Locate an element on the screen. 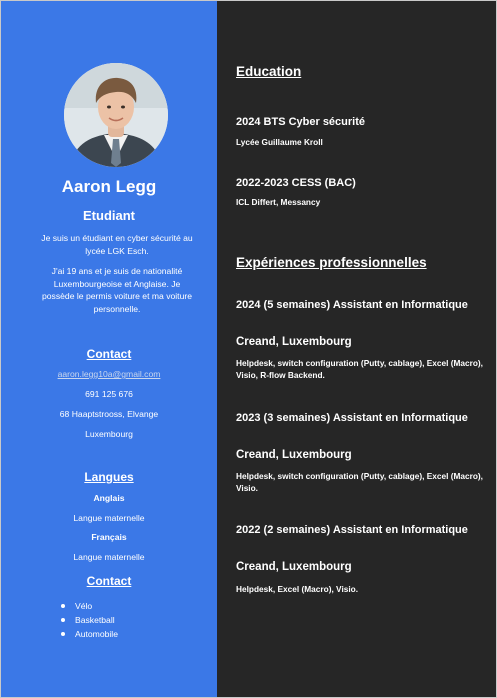 The image size is (497, 698). hobby-label: Automobile is located at coordinates (96, 634).